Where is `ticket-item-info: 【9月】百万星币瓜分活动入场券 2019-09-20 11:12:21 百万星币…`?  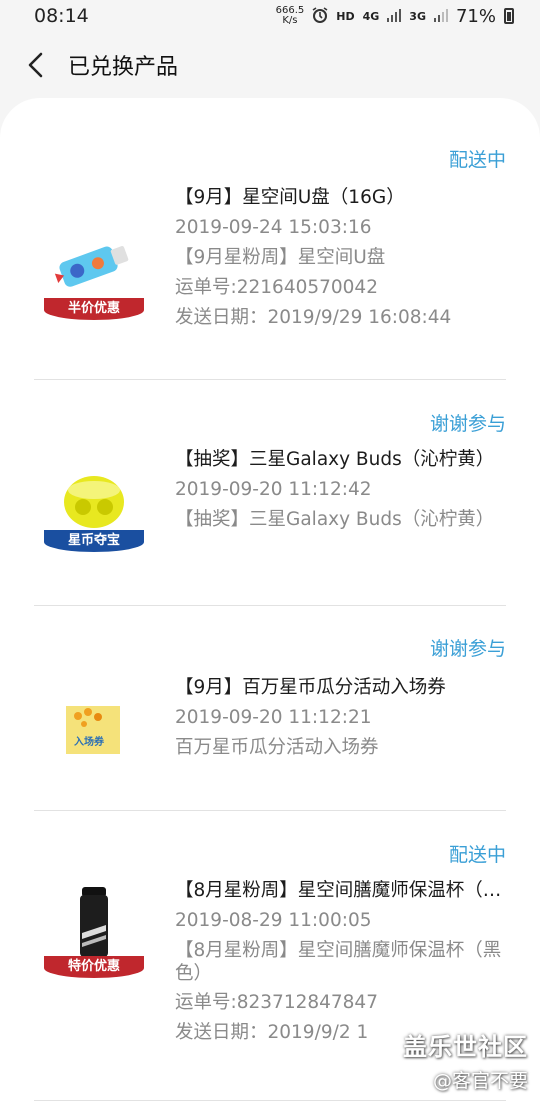 ticket-item-info: 【9月】百万星币瓜分活动入场券 2019-09-20 11:12:21 百万星币… is located at coordinates (340, 718).